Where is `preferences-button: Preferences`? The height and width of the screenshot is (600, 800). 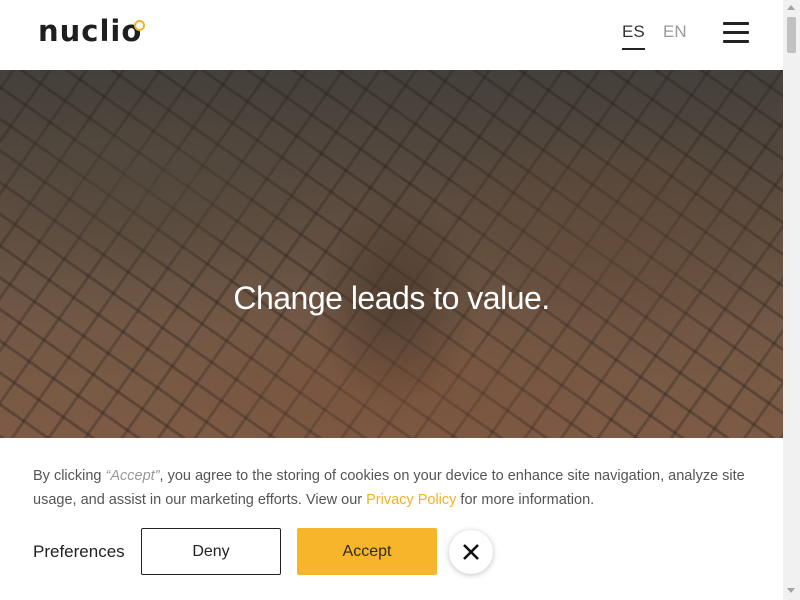
preferences-button: Preferences is located at coordinates (79, 552).